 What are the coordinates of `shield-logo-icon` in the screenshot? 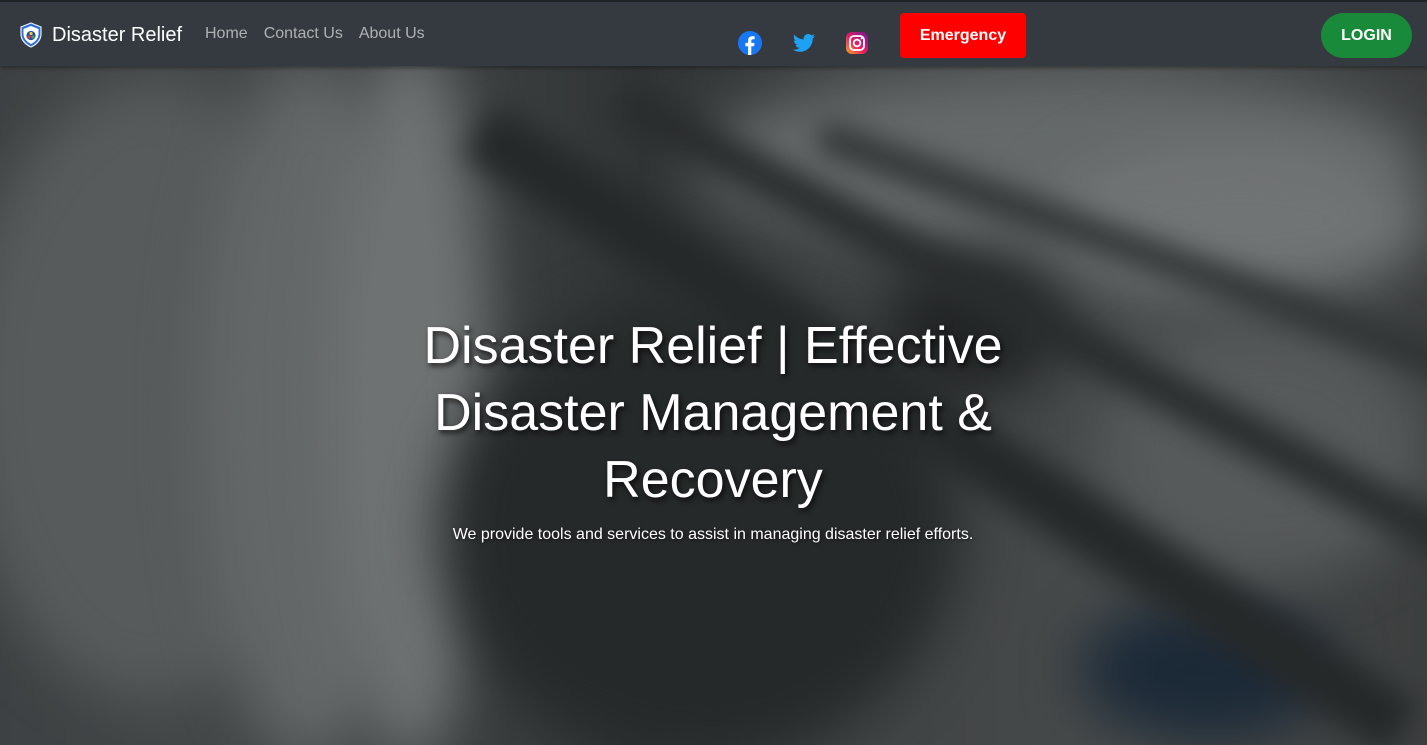 It's located at (31, 35).